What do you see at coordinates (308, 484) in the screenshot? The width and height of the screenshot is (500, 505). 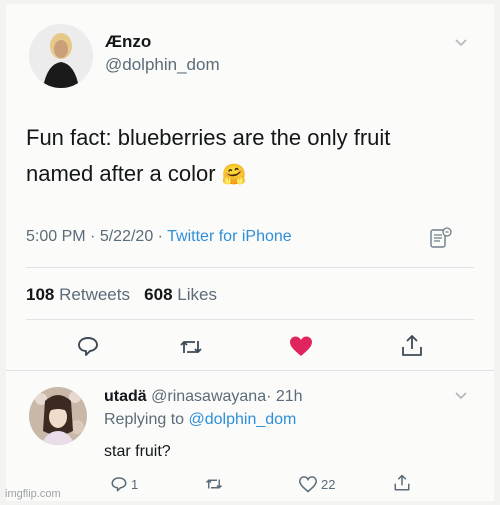 I see `like-icon` at bounding box center [308, 484].